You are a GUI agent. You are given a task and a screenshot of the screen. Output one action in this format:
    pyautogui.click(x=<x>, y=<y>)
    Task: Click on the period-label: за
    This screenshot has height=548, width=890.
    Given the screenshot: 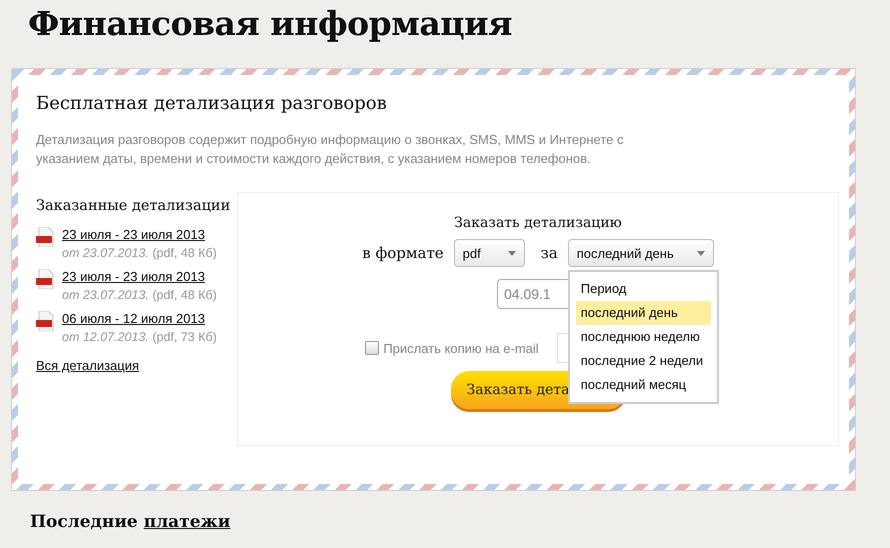 What is the action you would take?
    pyautogui.click(x=549, y=253)
    